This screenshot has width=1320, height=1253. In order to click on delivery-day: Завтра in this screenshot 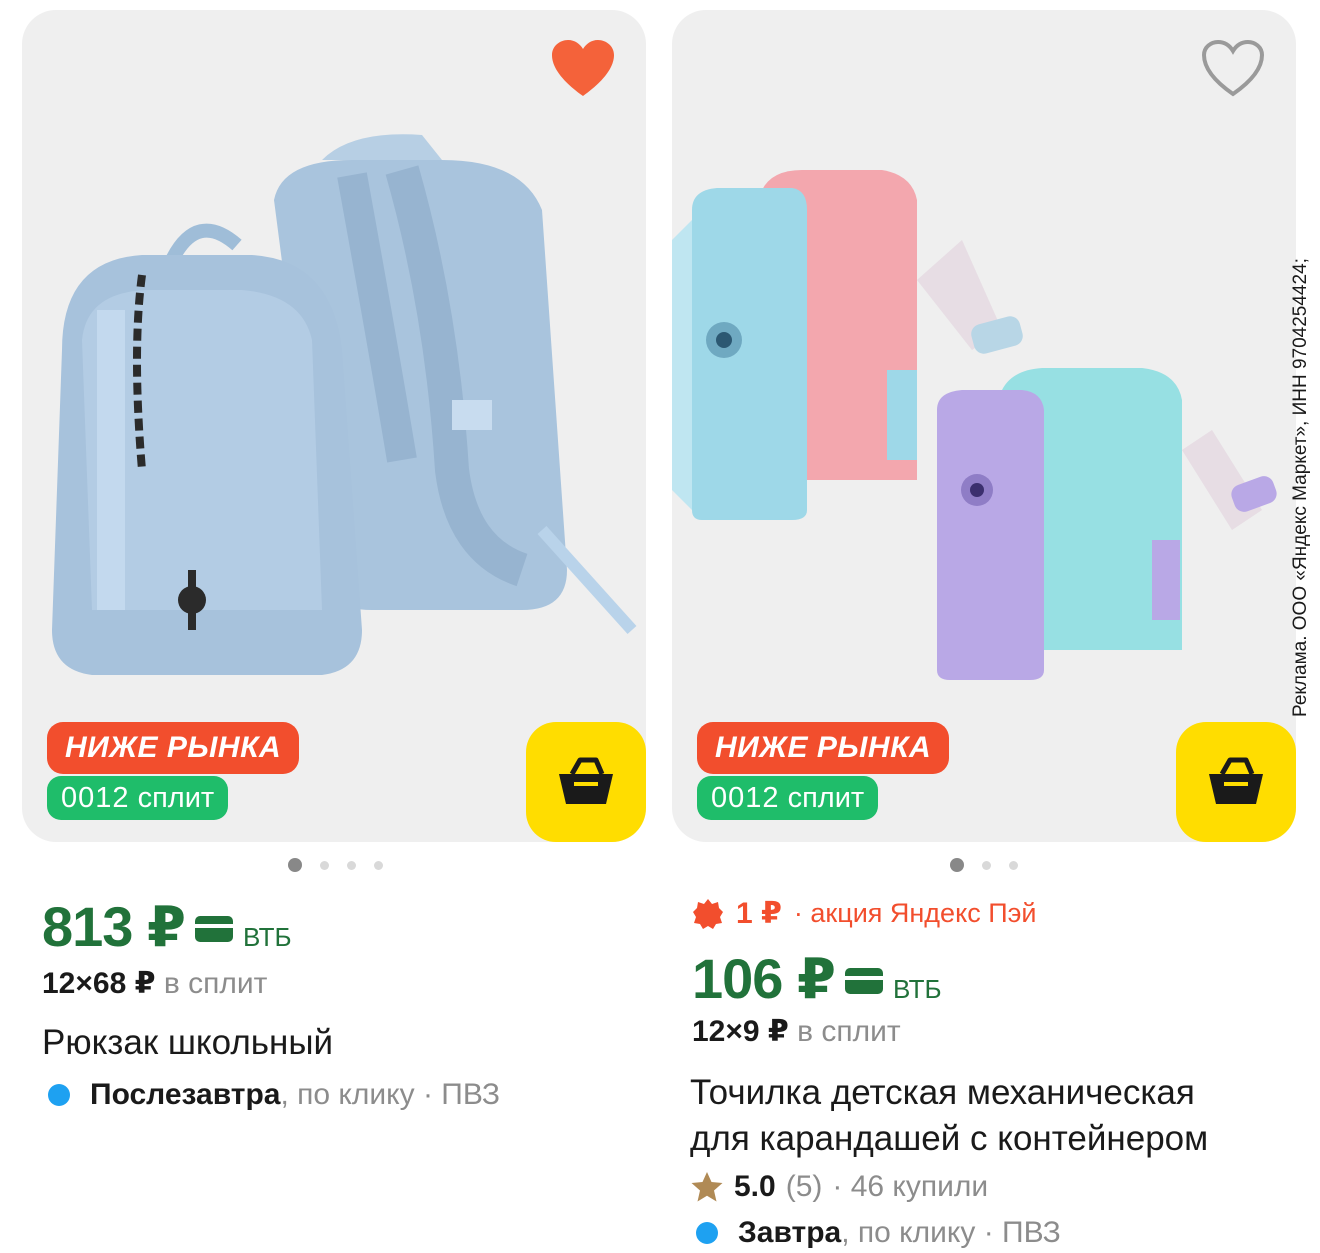, I will do `click(790, 1232)`.